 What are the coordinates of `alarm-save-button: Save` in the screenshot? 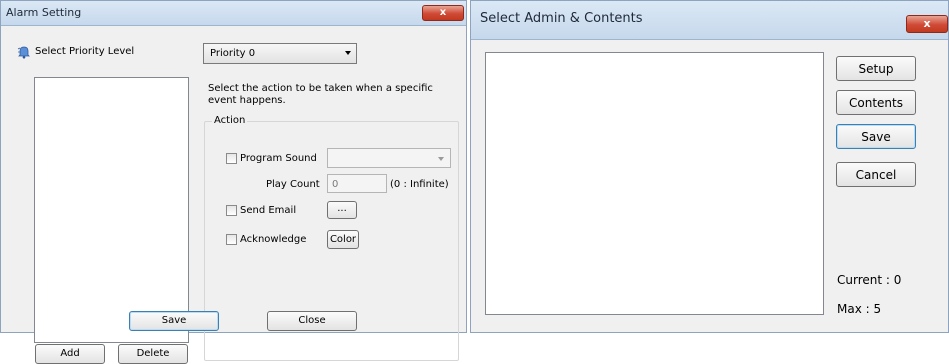 It's located at (174, 321).